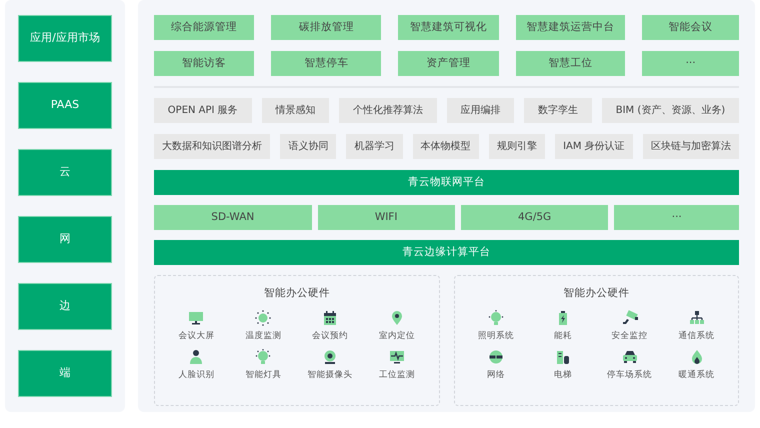 This screenshot has height=428, width=760. Describe the element at coordinates (330, 336) in the screenshot. I see `device-label: 会议预约` at that location.